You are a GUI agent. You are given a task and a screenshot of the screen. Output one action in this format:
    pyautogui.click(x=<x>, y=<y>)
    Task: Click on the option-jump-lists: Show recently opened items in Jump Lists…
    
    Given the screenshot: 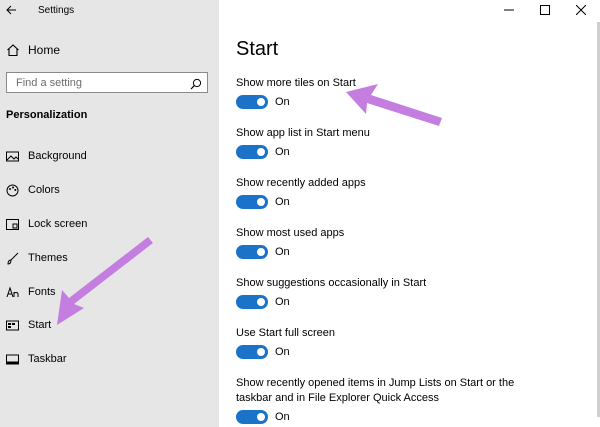 What is the action you would take?
    pyautogui.click(x=386, y=400)
    